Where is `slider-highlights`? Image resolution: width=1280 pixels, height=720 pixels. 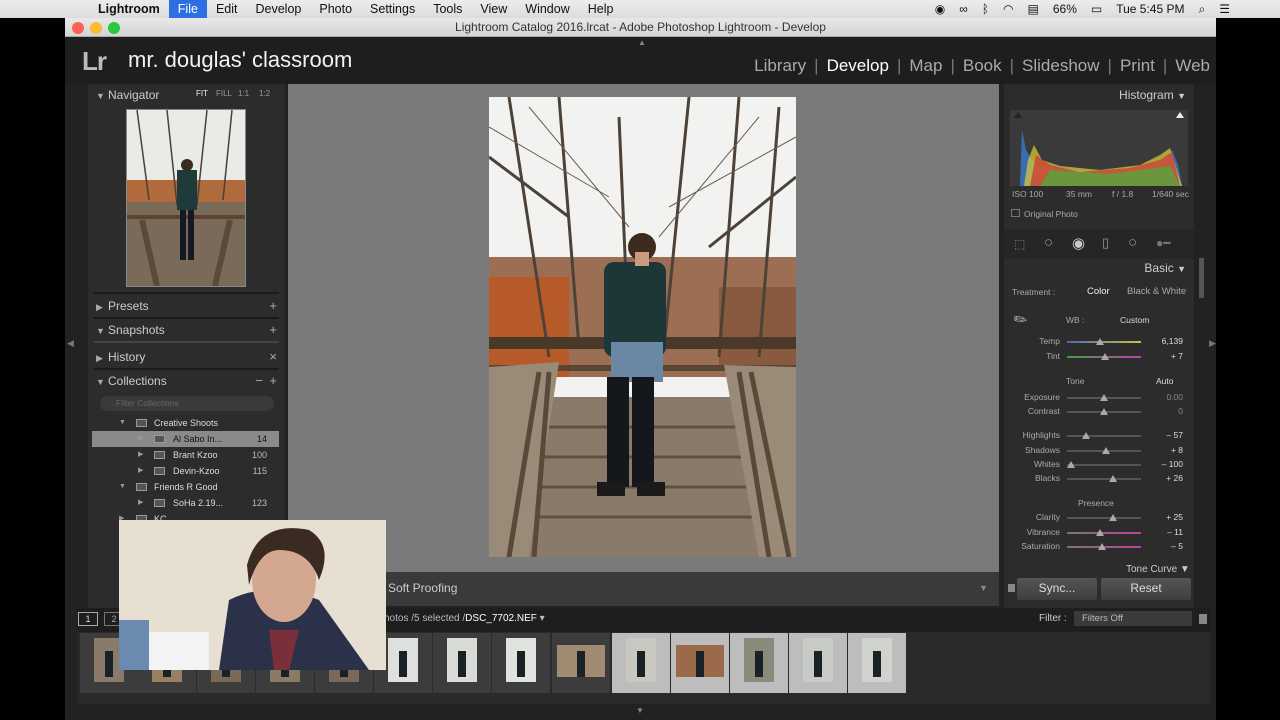
slider-highlights is located at coordinates (1104, 435).